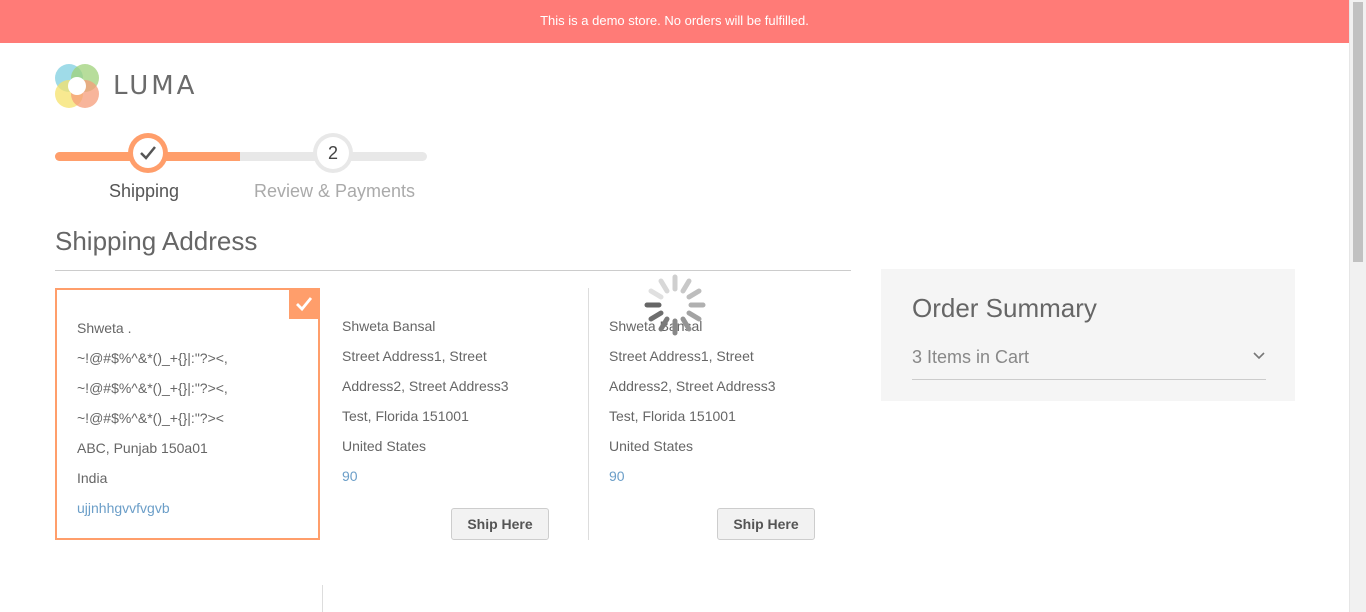 This screenshot has width=1366, height=612. What do you see at coordinates (1357, 306) in the screenshot?
I see `page-scrollbar` at bounding box center [1357, 306].